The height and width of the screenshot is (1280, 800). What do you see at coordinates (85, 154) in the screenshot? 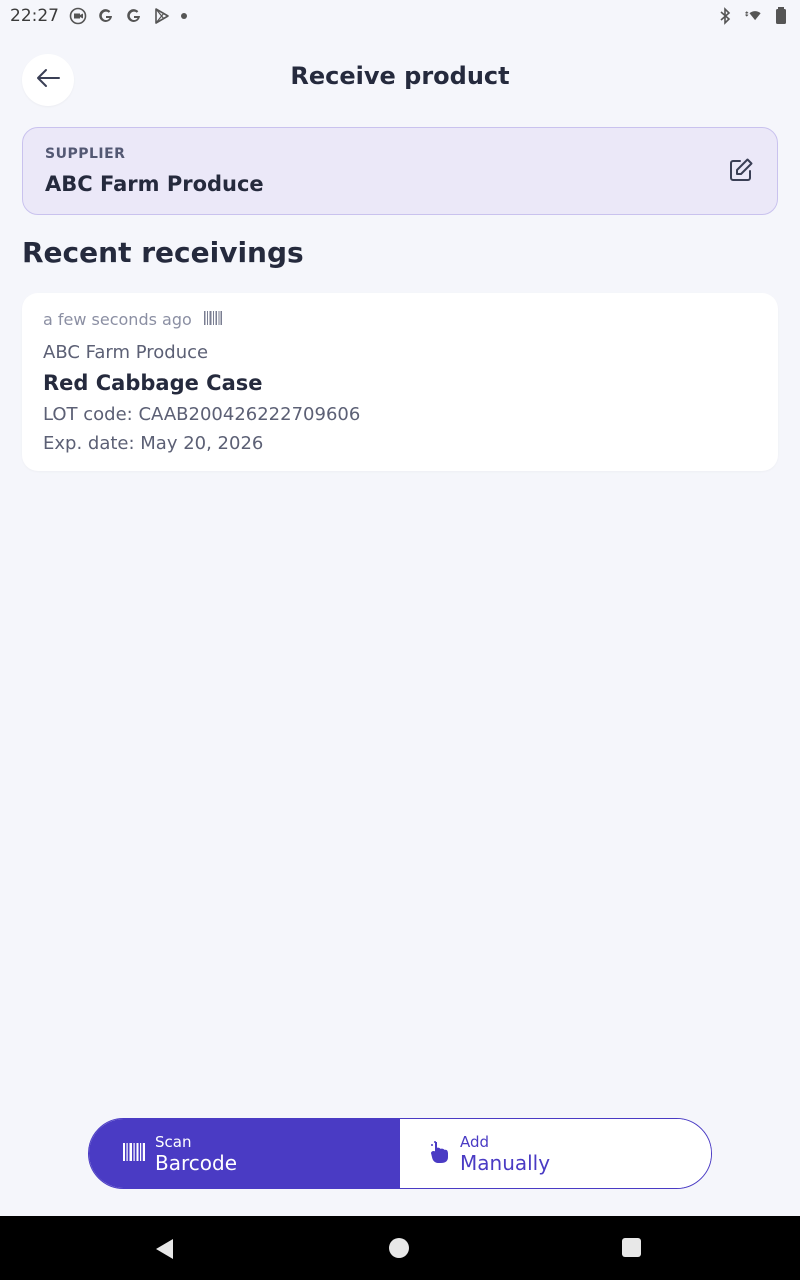
I see `supplier-label: SUPPLIER` at bounding box center [85, 154].